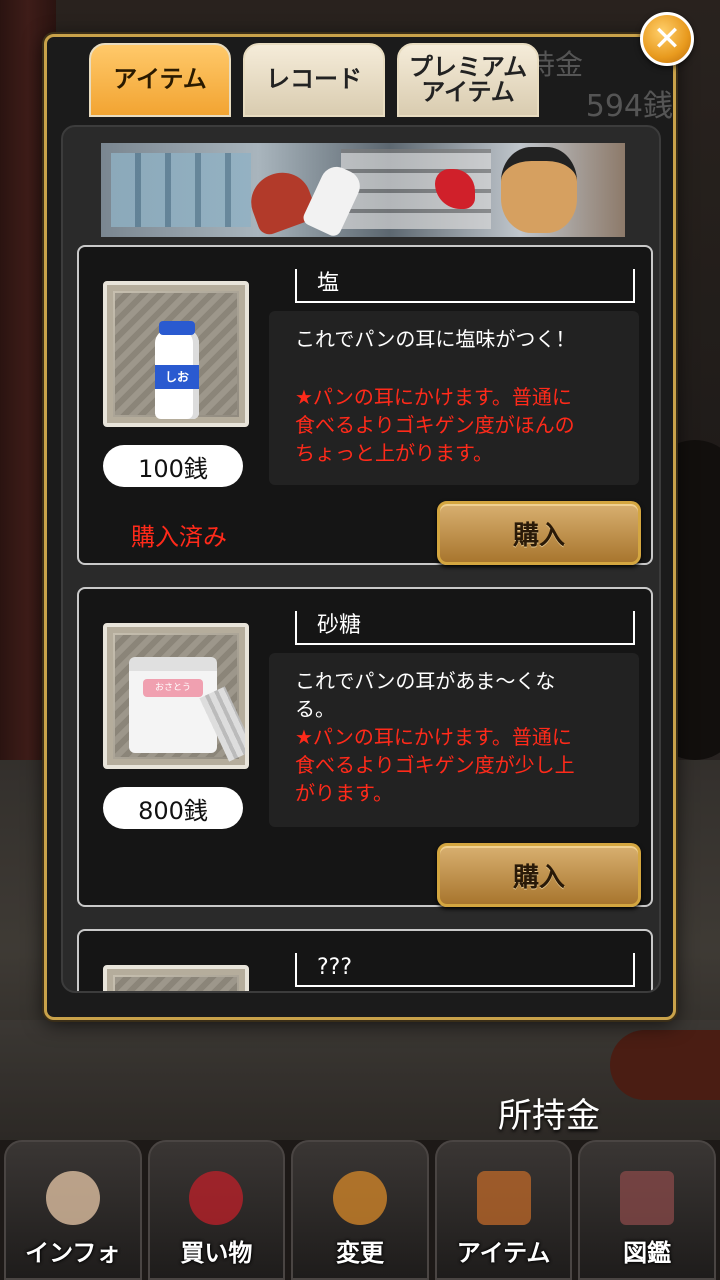 The height and width of the screenshot is (1280, 720). Describe the element at coordinates (647, 1253) in the screenshot. I see `nav-label: 図鑑` at that location.